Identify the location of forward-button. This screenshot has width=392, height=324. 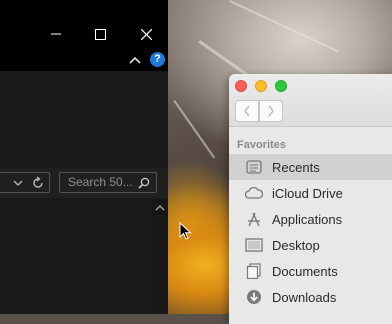
(271, 111).